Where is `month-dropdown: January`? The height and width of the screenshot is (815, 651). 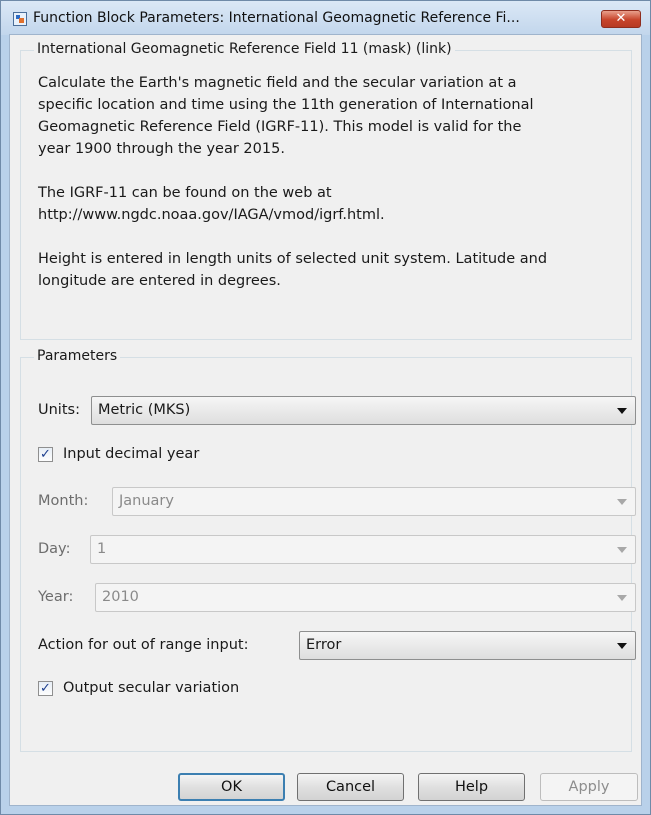
month-dropdown: January is located at coordinates (374, 501).